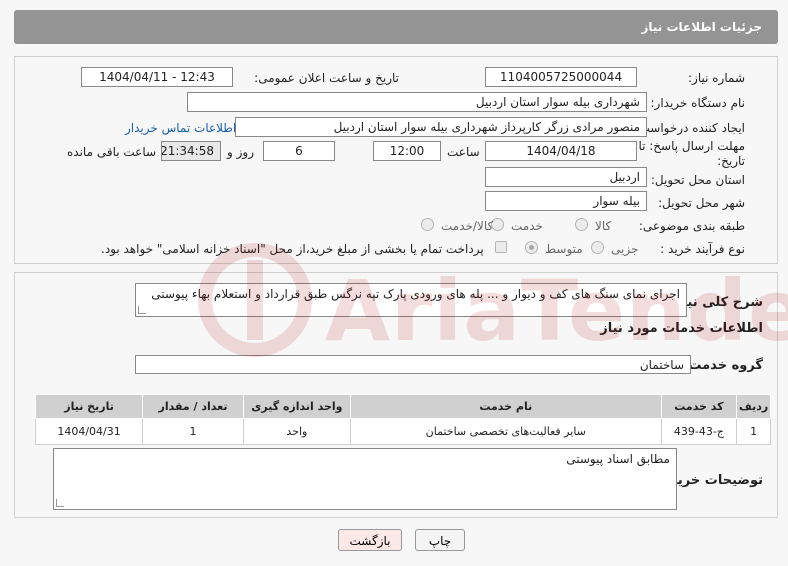 The height and width of the screenshot is (566, 788). I want to click on need-number-field: 1104005725000044, so click(561, 77).